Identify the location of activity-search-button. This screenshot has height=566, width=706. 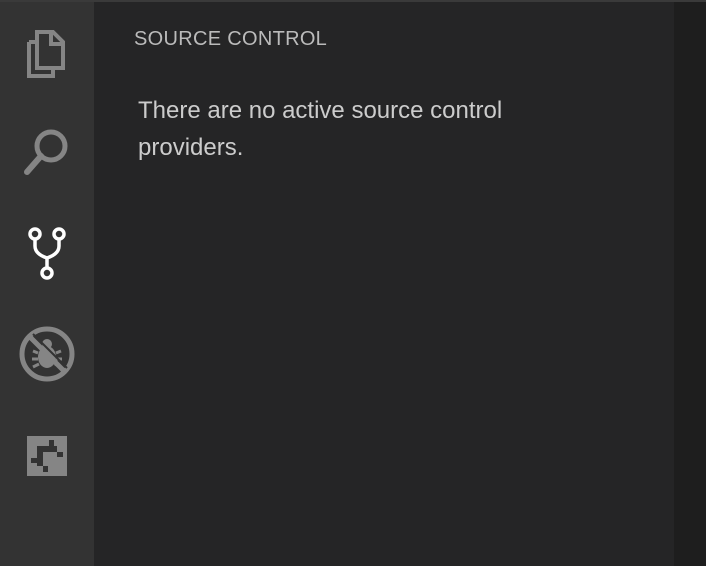
(47, 152).